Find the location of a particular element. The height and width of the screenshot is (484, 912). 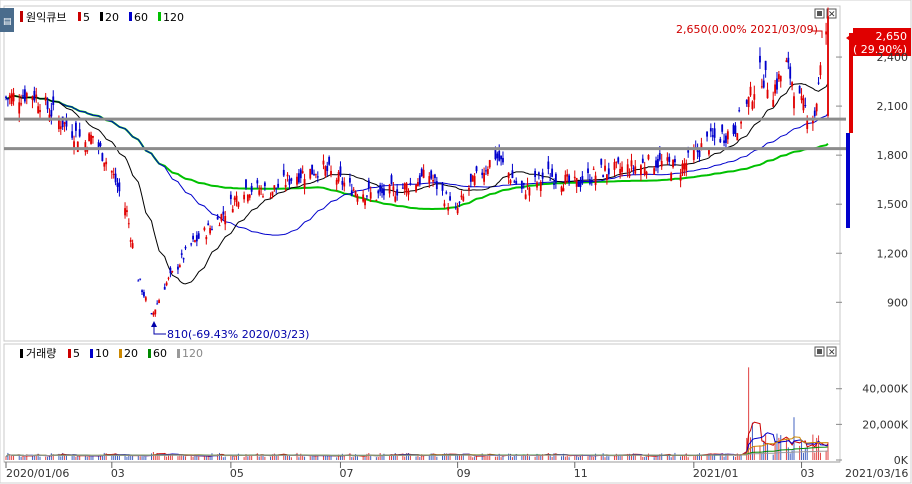

x-tick-label: 2020/01/06 is located at coordinates (37, 473).